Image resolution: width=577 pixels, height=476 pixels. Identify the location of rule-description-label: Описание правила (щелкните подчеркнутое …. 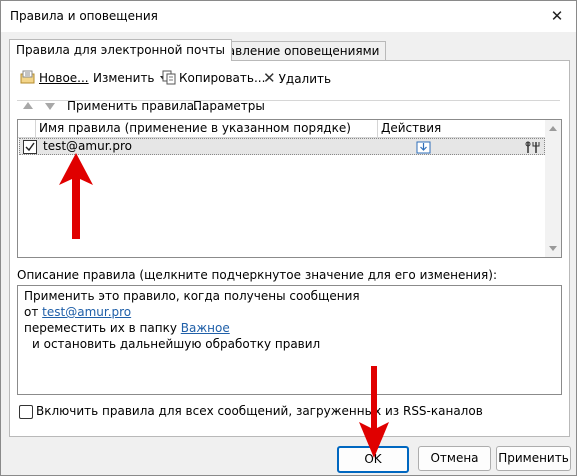
(257, 275).